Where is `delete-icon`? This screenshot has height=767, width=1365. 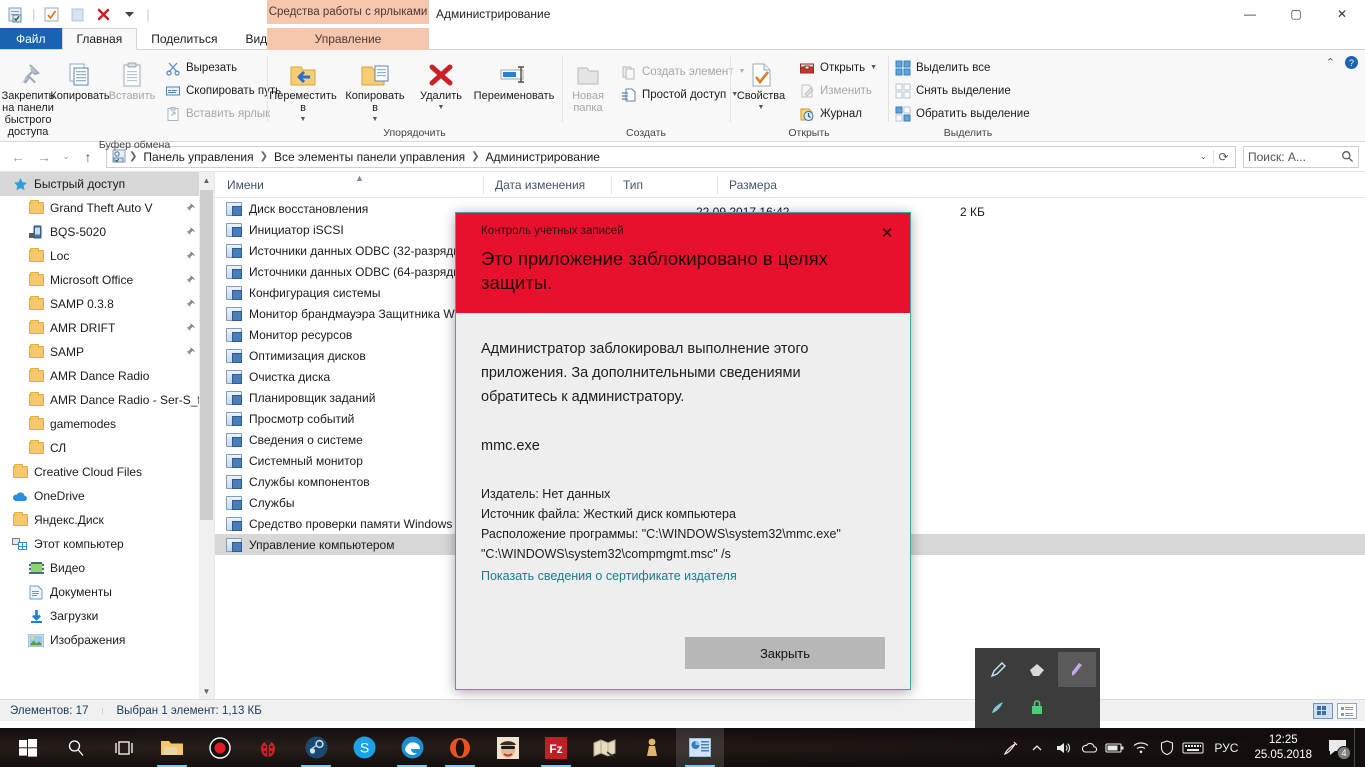
delete-icon is located at coordinates (103, 14).